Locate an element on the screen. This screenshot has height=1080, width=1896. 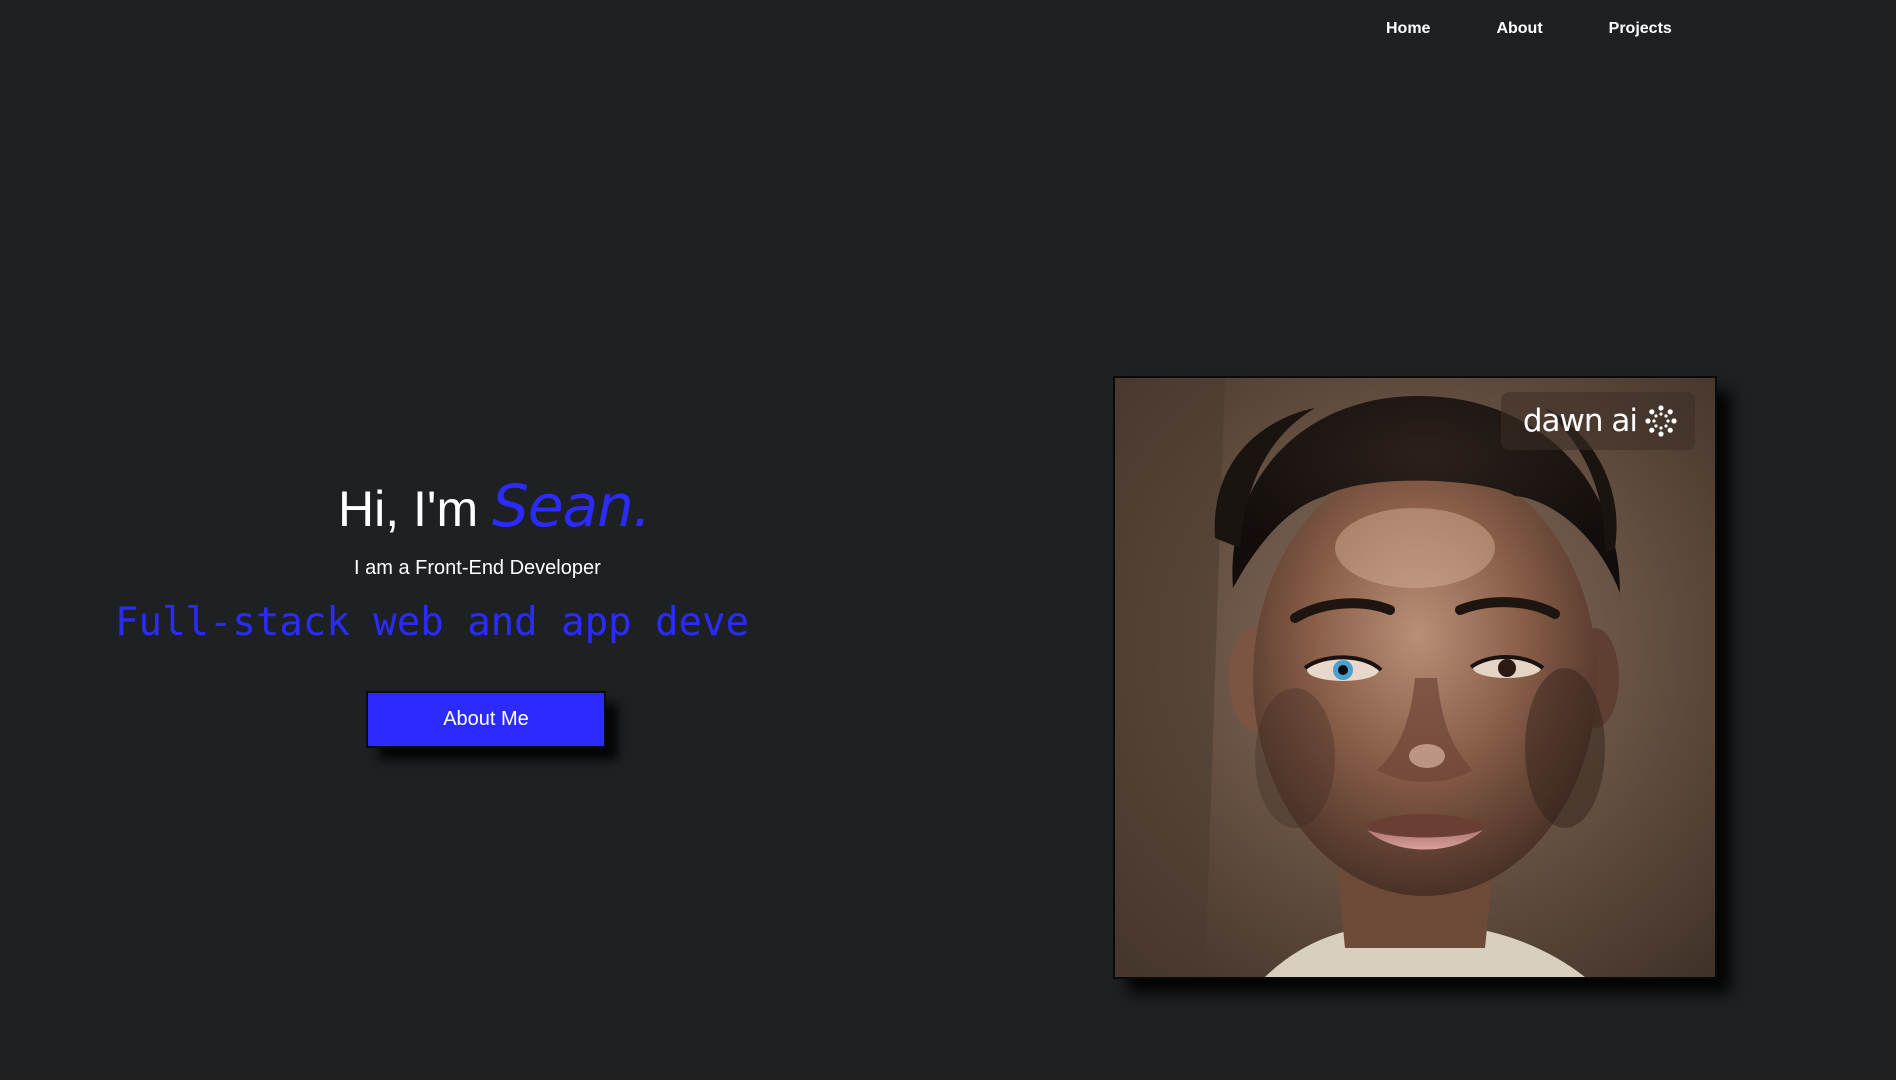
watermark-text: dawn ai is located at coordinates (1580, 421).